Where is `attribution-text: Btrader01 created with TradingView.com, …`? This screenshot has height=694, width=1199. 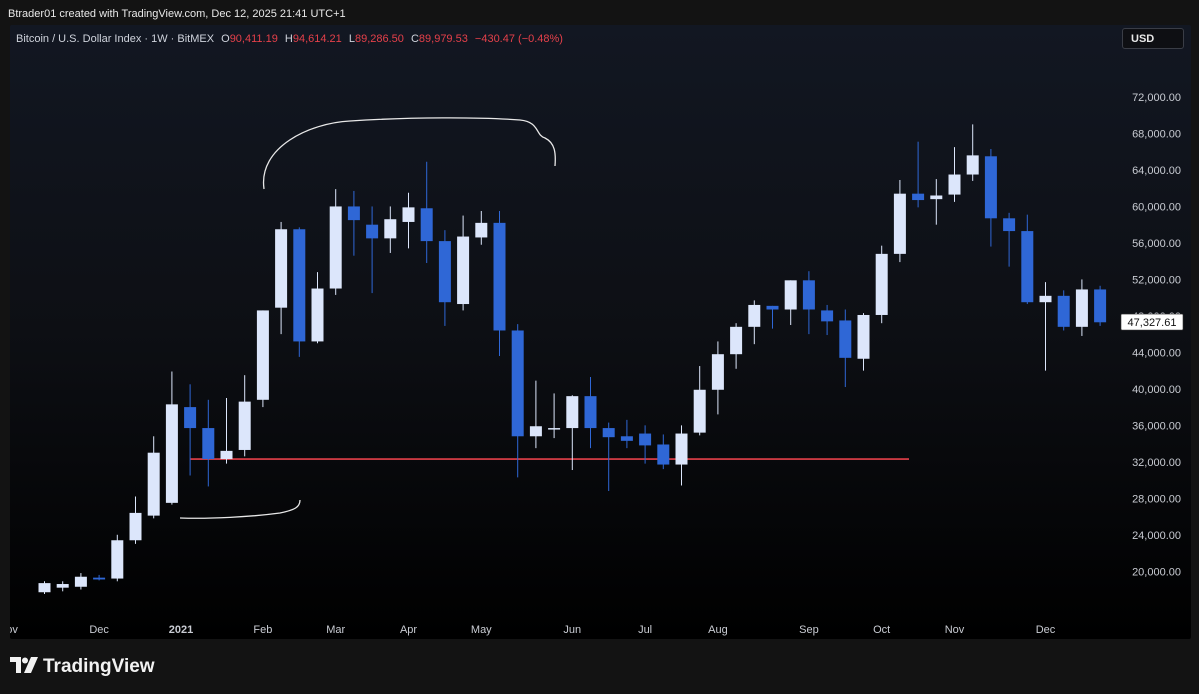 attribution-text: Btrader01 created with TradingView.com, … is located at coordinates (177, 14).